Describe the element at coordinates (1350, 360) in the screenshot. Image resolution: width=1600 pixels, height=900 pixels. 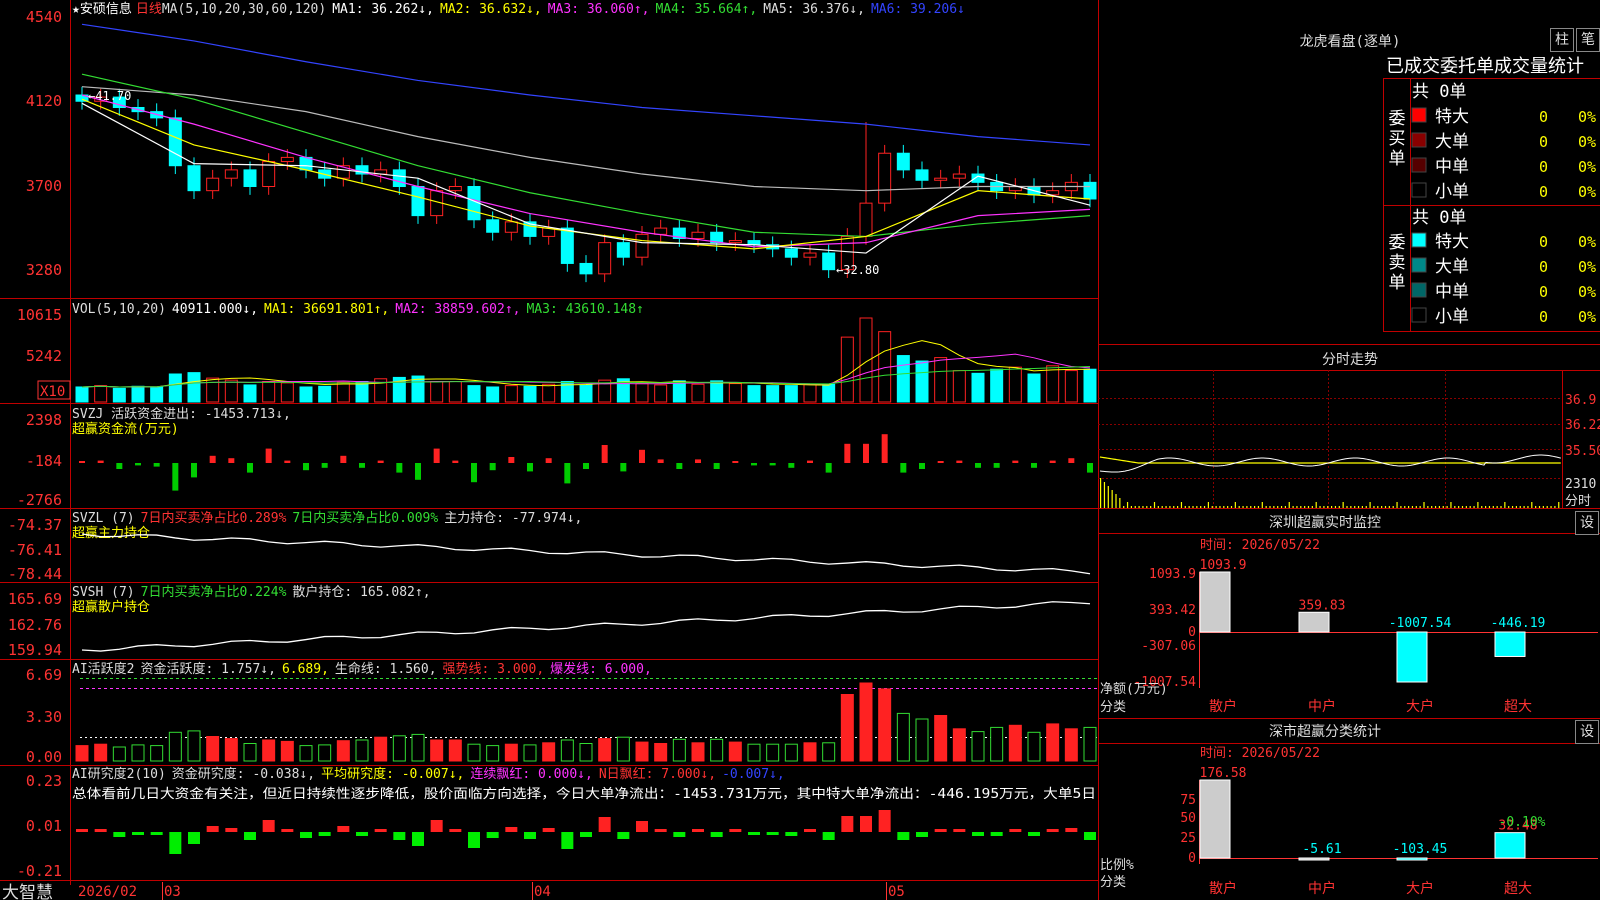
I see `intraday-title: 分时走势` at that location.